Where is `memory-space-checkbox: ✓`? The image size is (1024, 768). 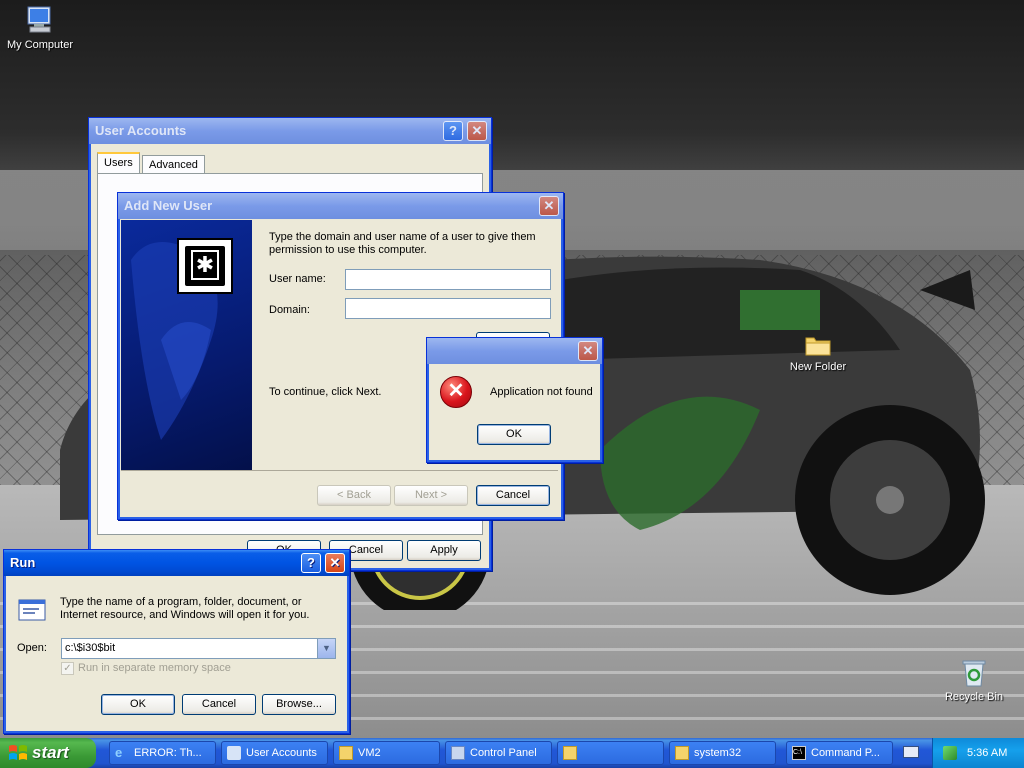
memory-space-checkbox: ✓ is located at coordinates (67, 668).